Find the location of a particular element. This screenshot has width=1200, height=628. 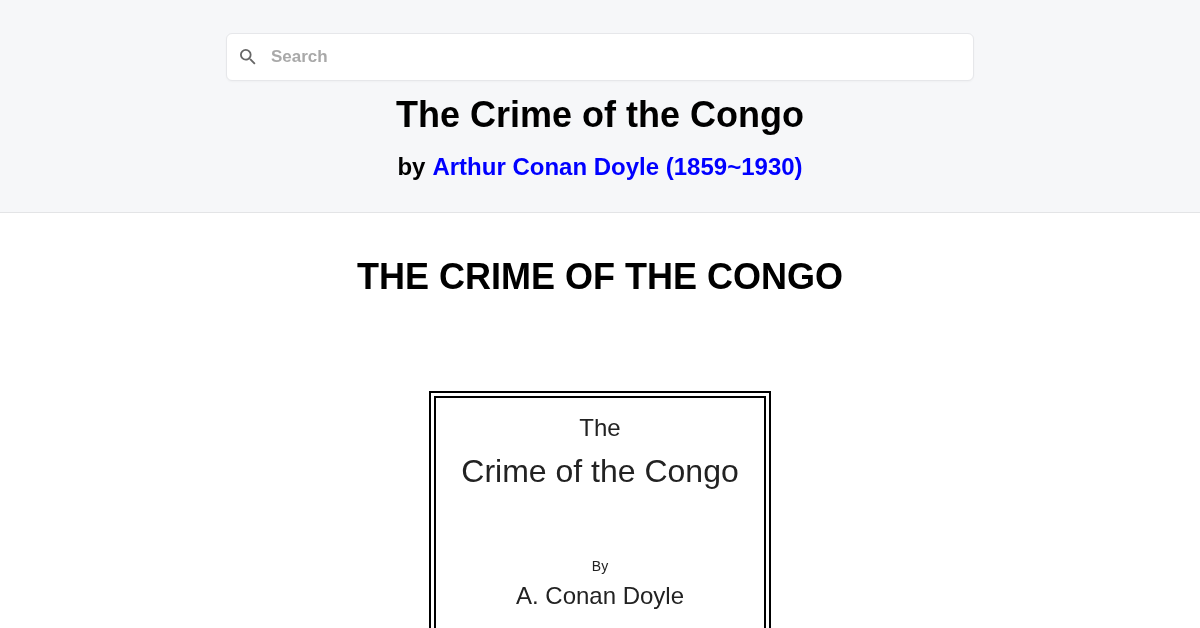

title-page-author: A. Conan Doyle is located at coordinates (600, 596).